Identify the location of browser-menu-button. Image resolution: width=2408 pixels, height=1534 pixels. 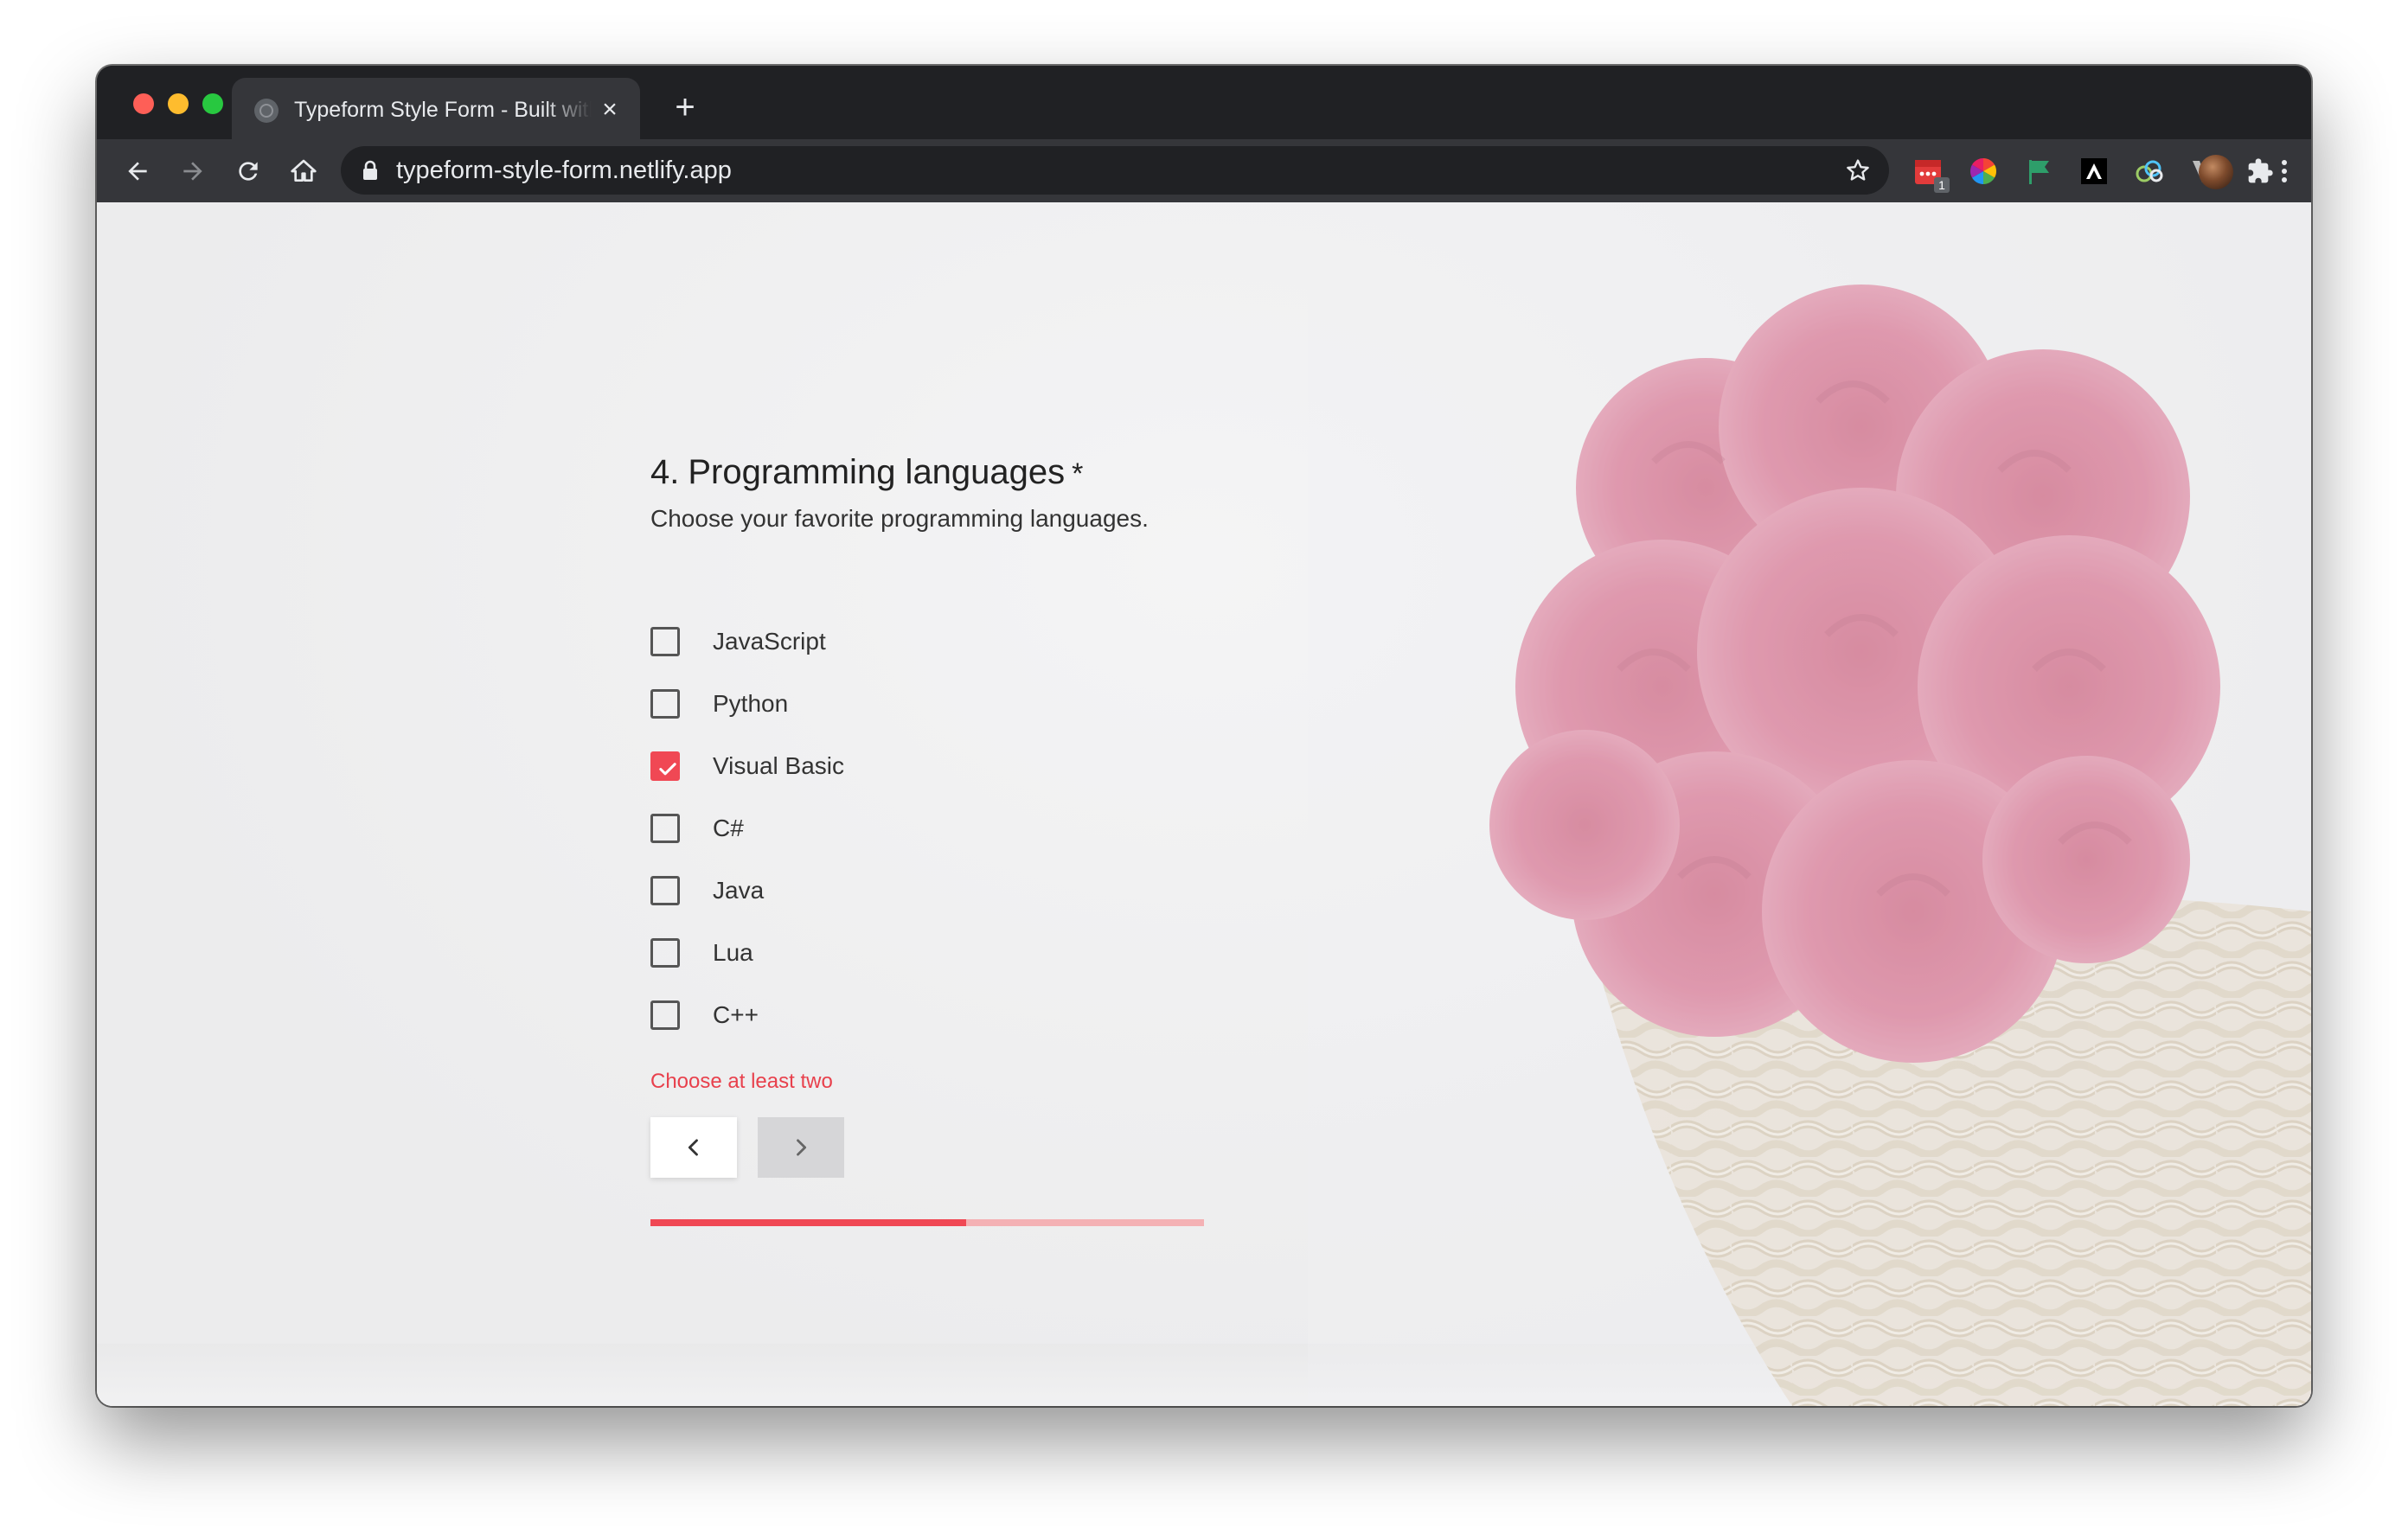
(2284, 171).